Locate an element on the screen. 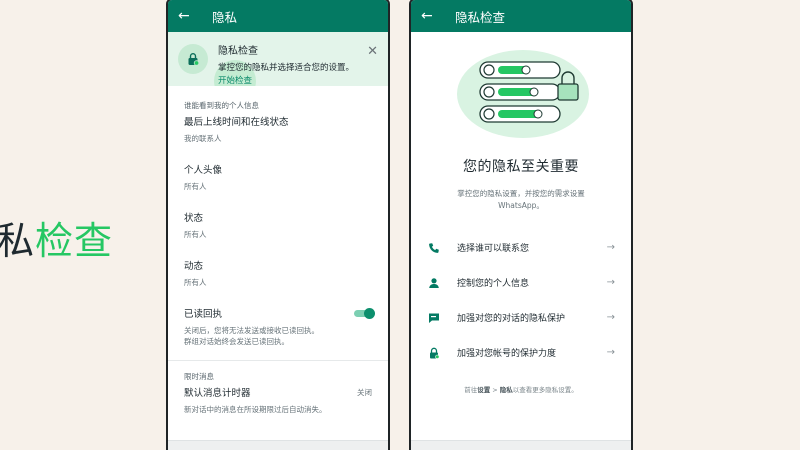 The image size is (800, 450). option-account-protection: 加强对您帐号的保护力度 → is located at coordinates (521, 352).